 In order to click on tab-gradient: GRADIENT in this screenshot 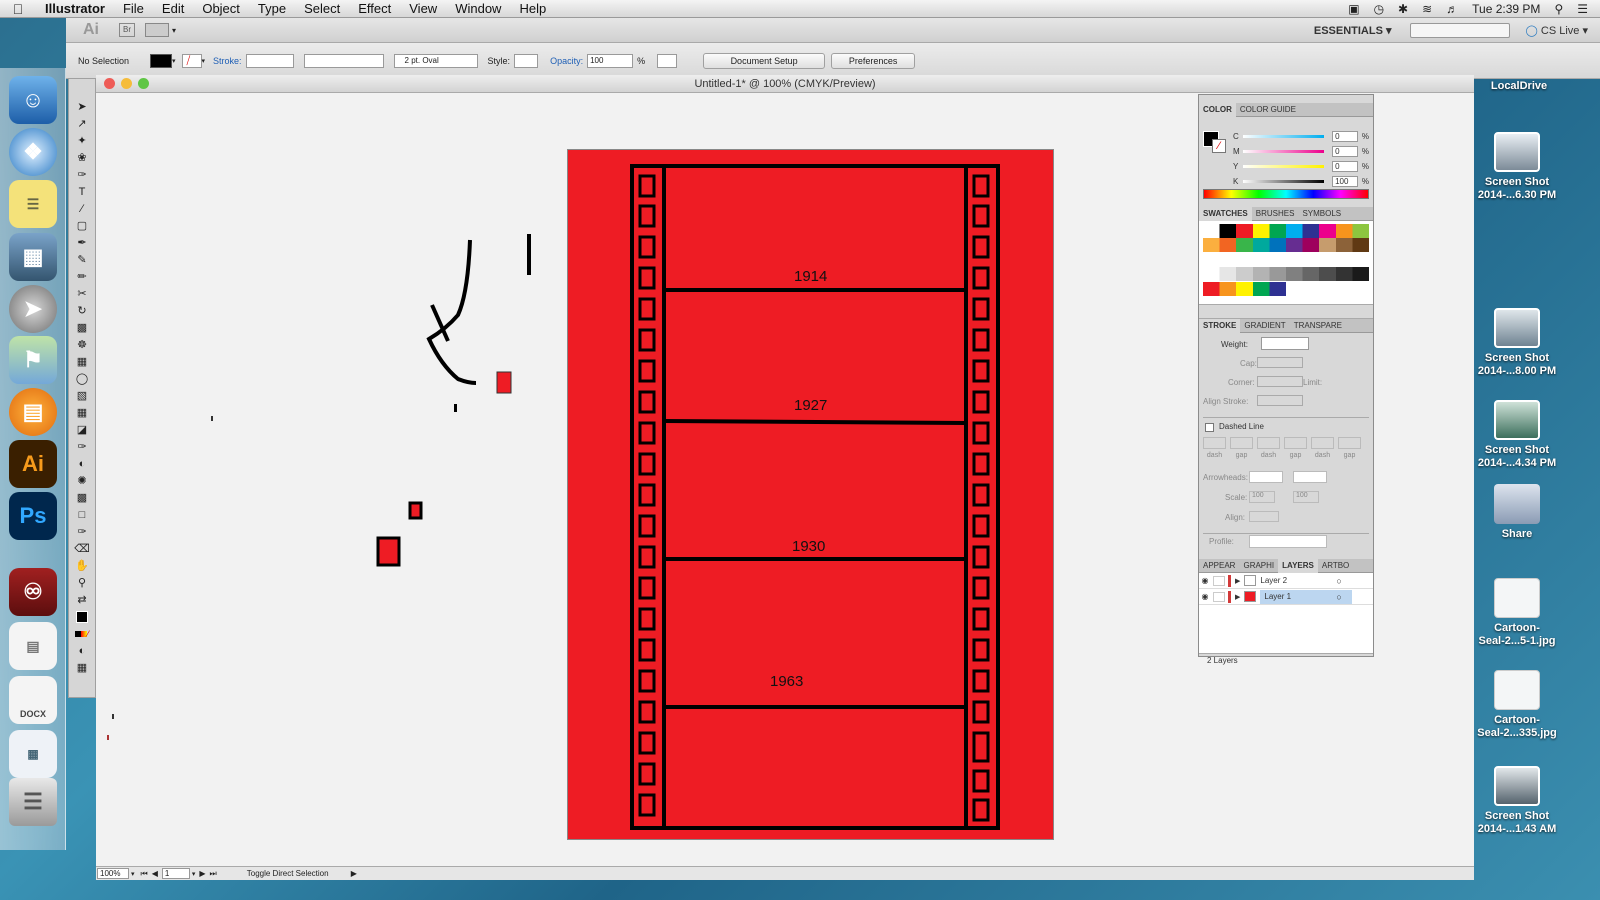, I will do `click(1264, 325)`.